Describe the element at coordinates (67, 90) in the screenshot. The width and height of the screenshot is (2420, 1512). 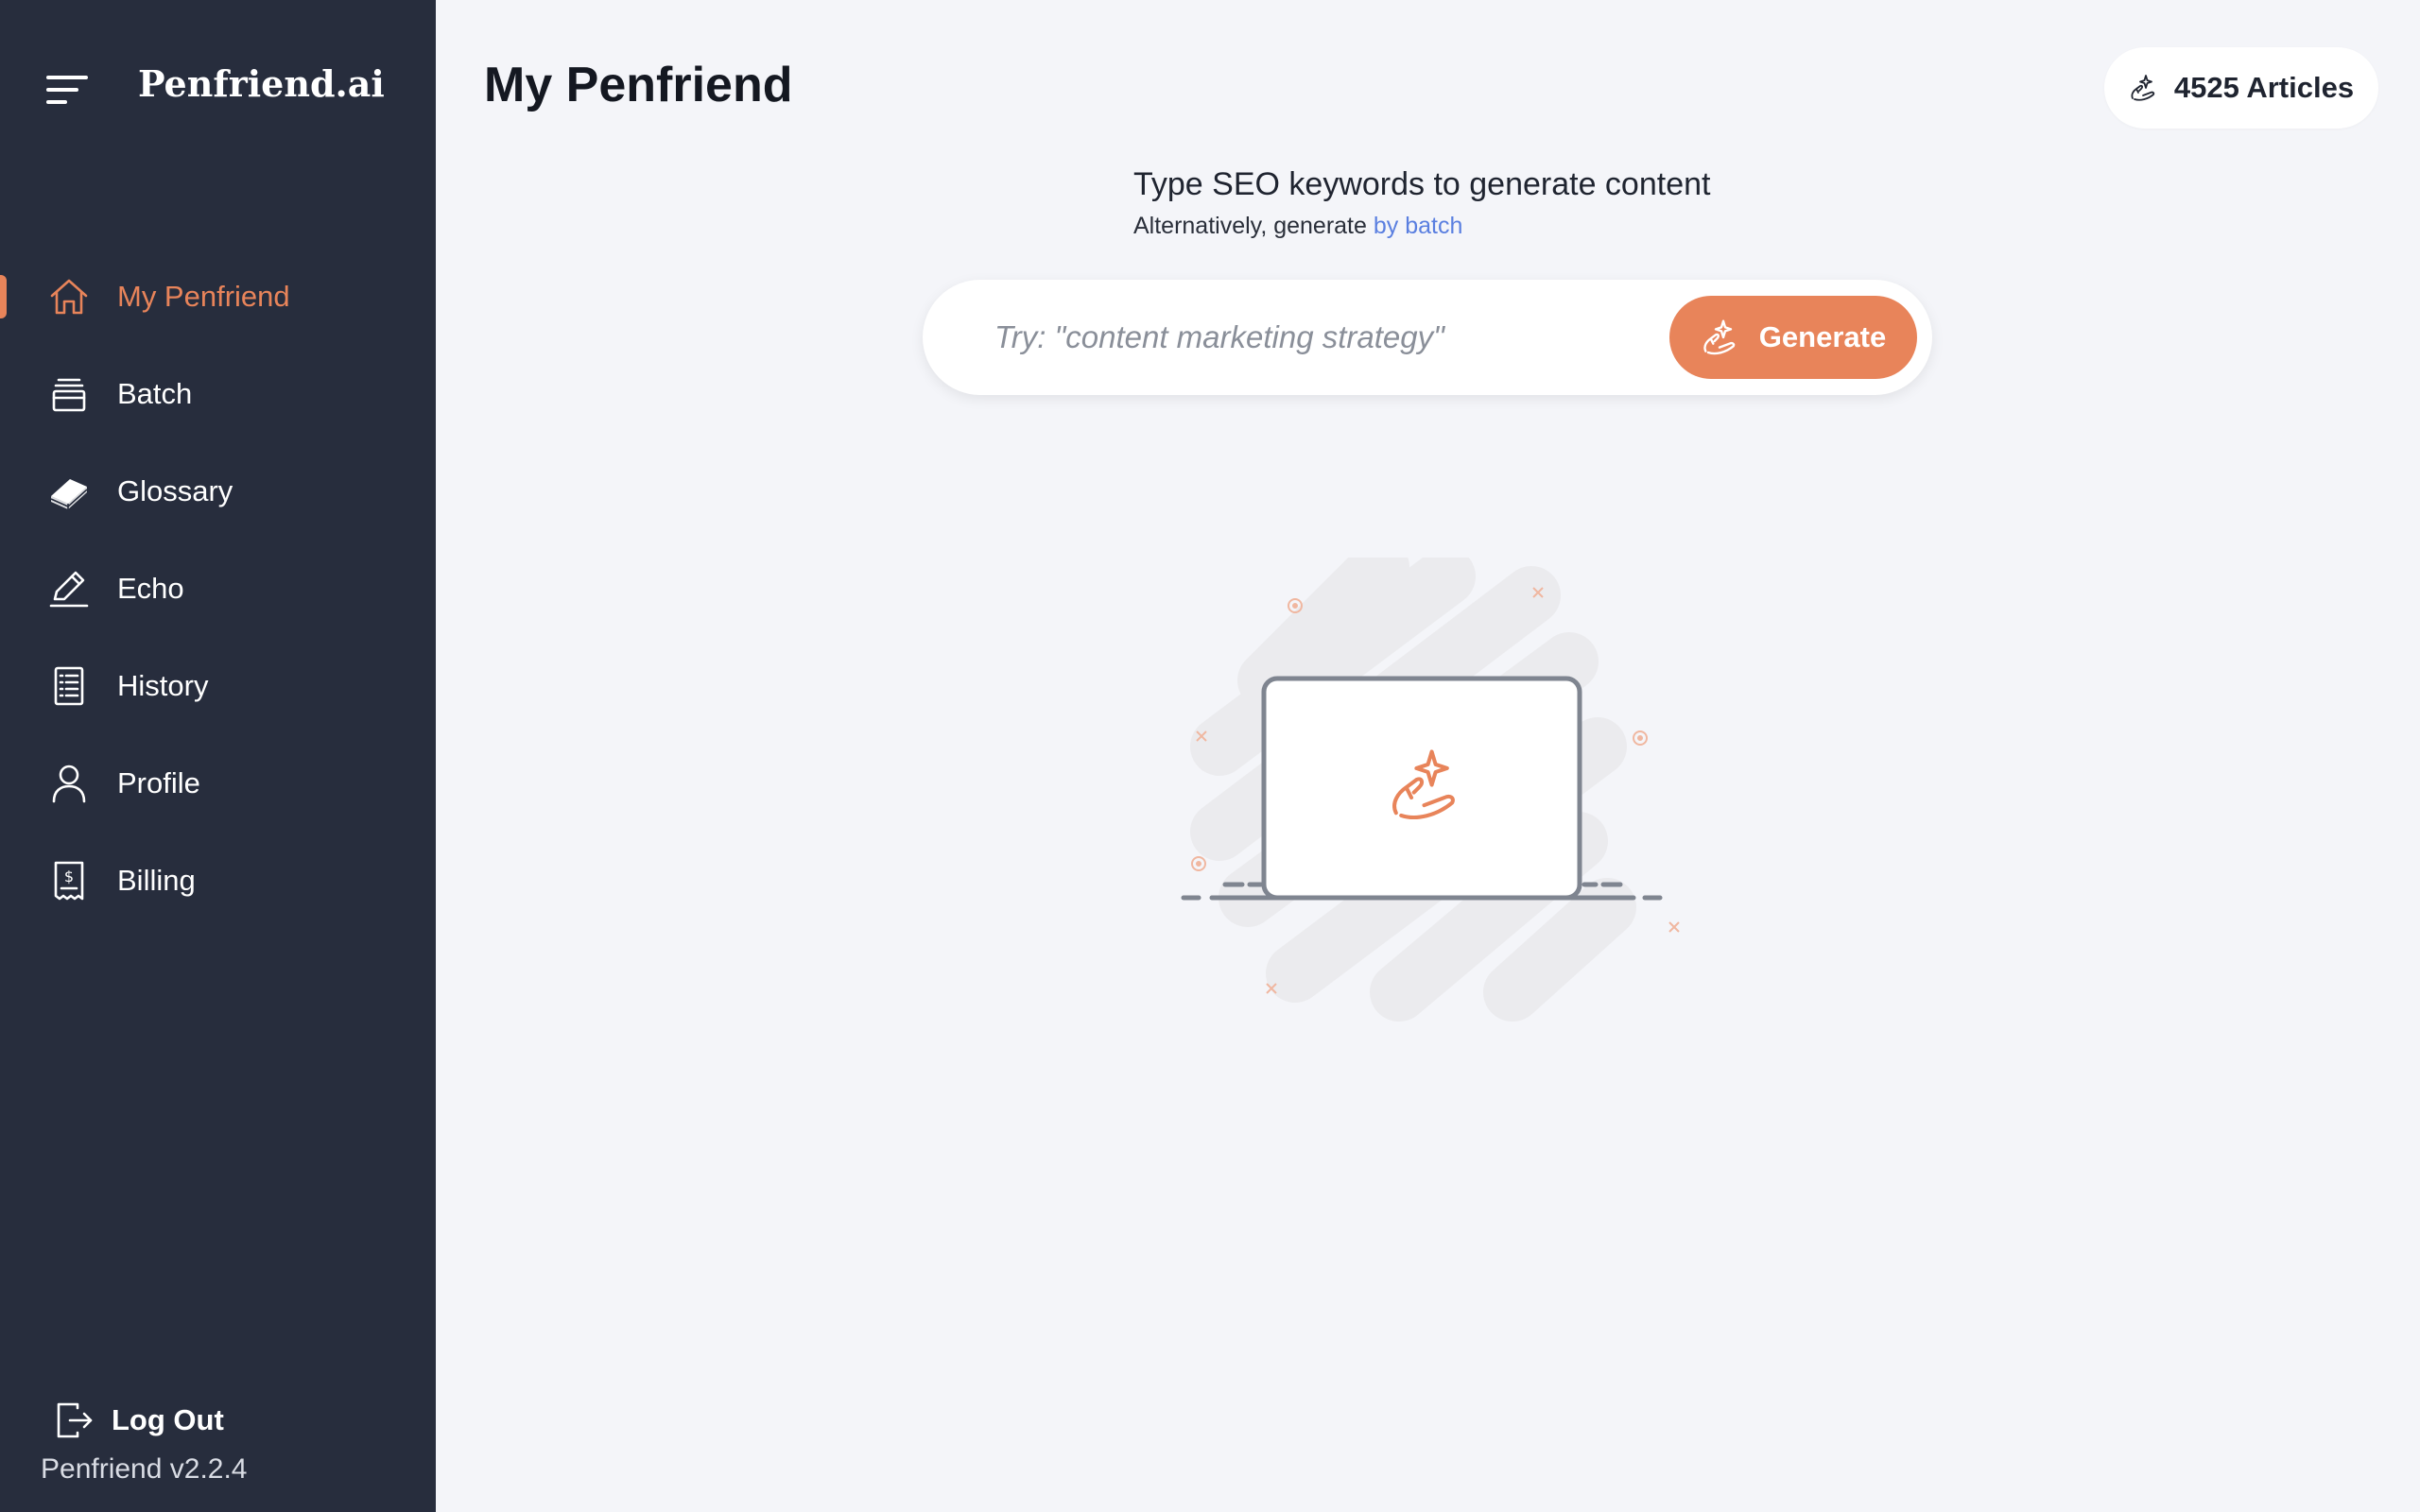
I see `menu-toggle-icon` at that location.